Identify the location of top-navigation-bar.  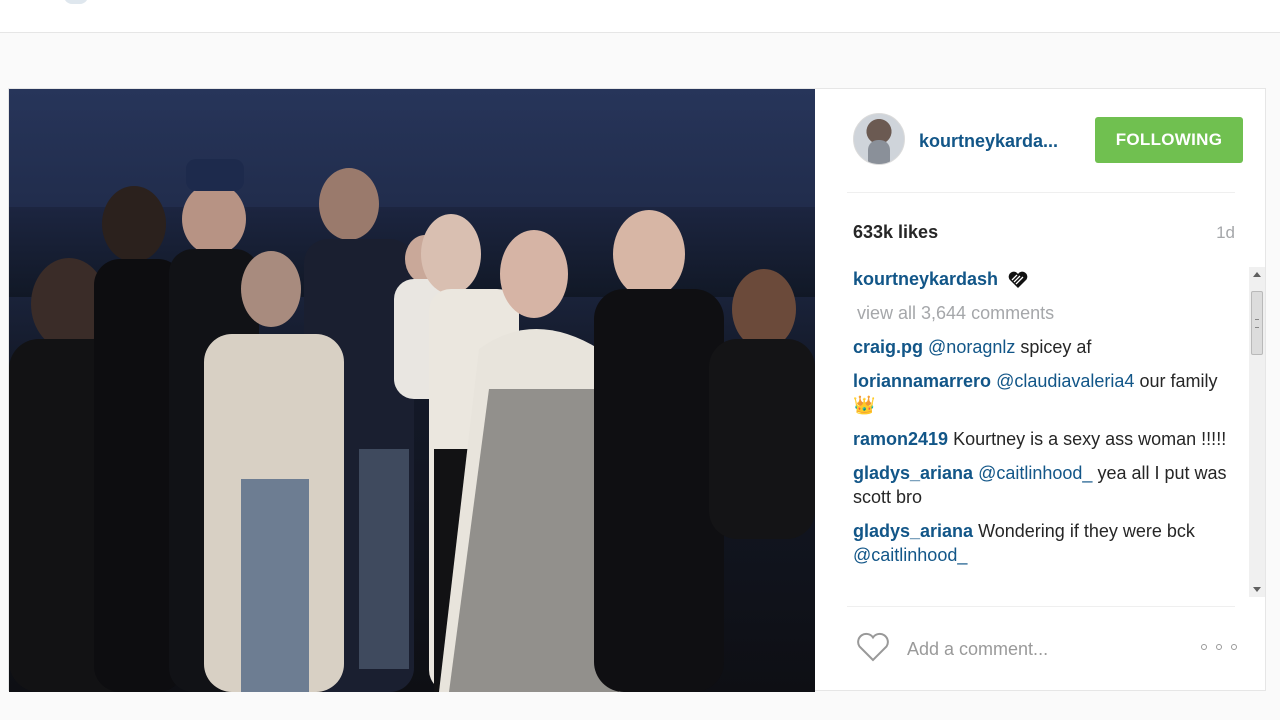
(640, 16).